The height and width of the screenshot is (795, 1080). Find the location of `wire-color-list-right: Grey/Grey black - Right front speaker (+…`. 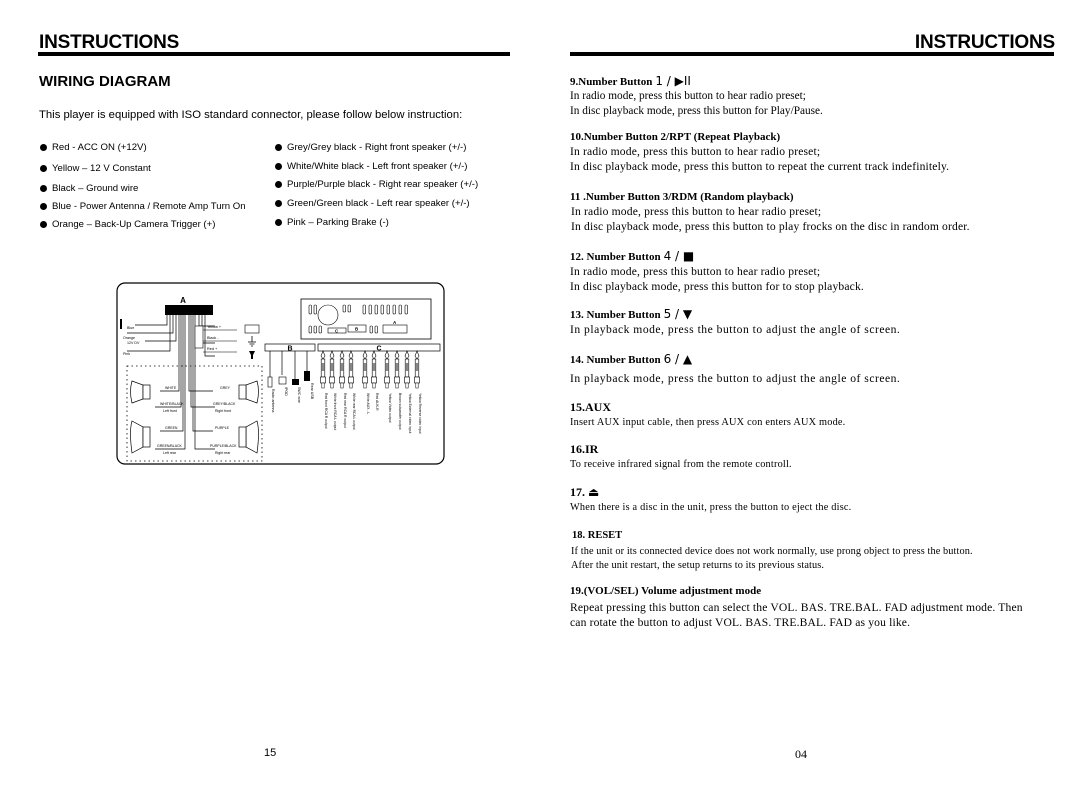

wire-color-list-right: Grey/Grey black - Right front speaker (+… is located at coordinates (376, 184).